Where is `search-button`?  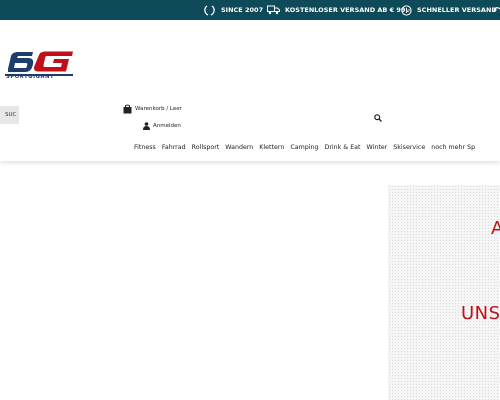
search-button is located at coordinates (378, 118).